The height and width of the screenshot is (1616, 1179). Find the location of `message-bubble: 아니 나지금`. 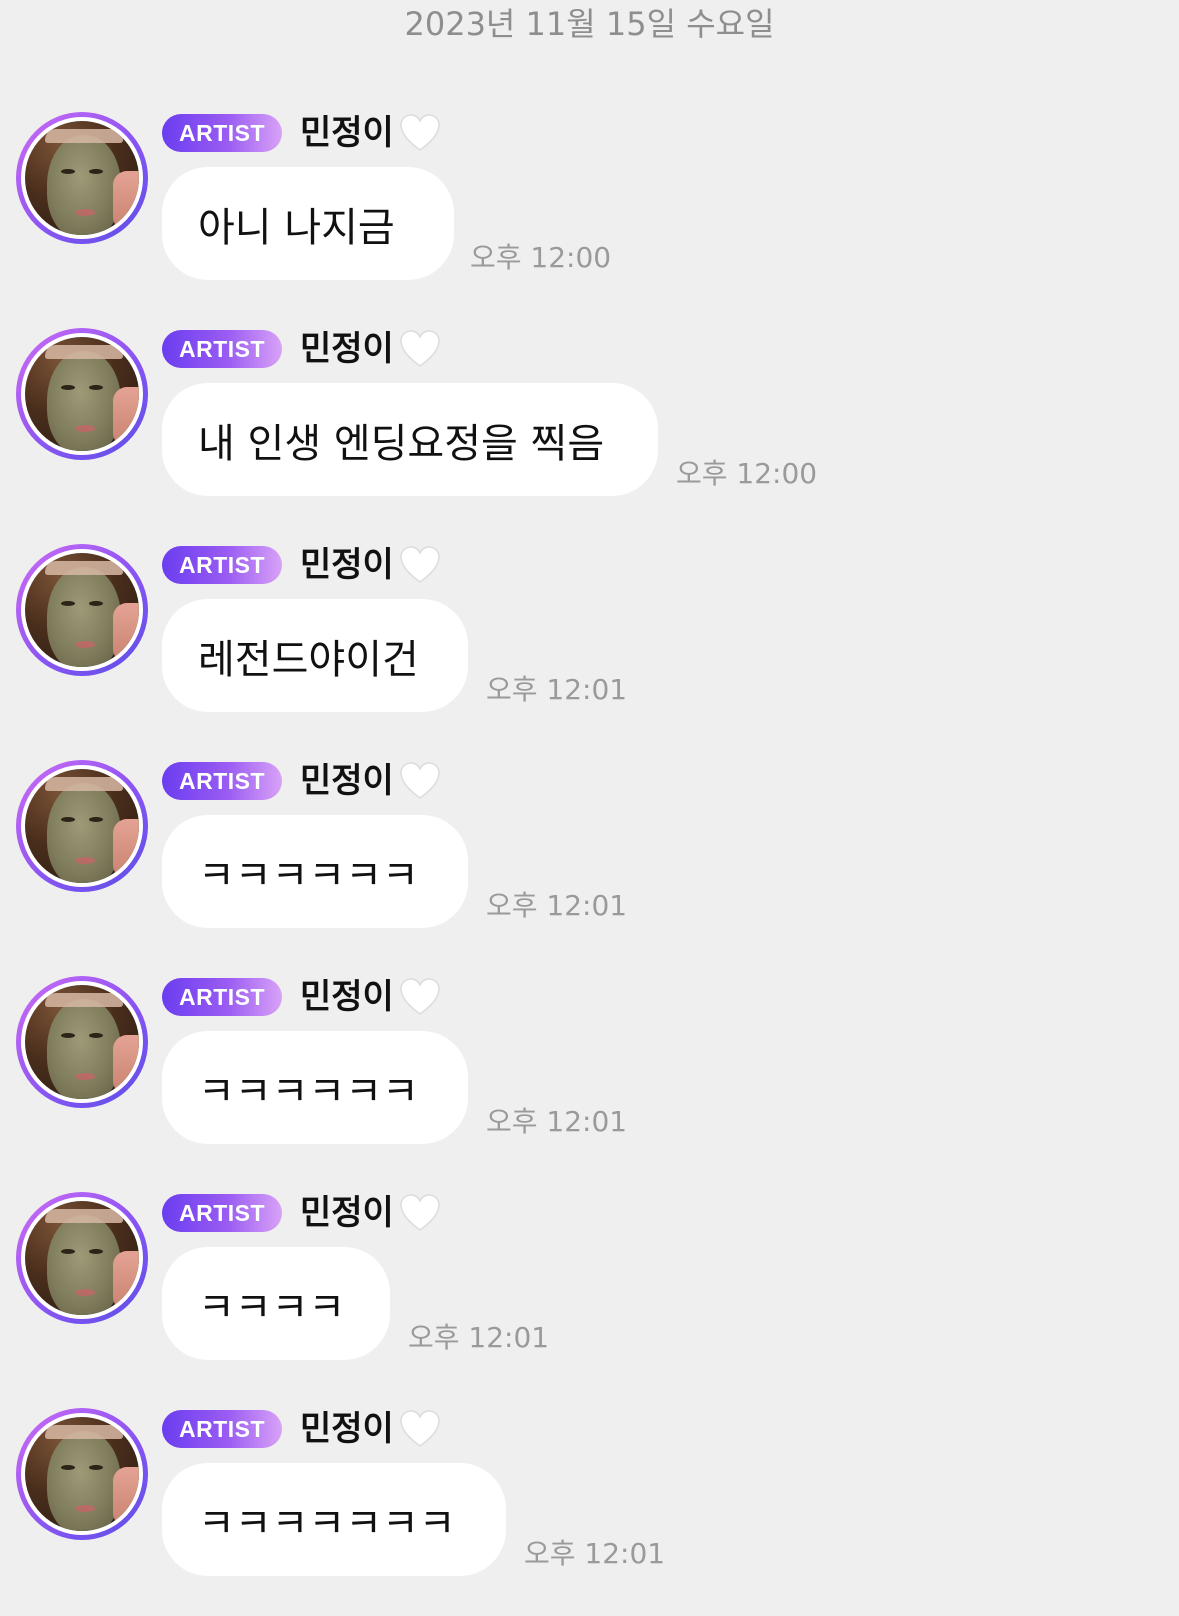

message-bubble: 아니 나지금 is located at coordinates (308, 223).